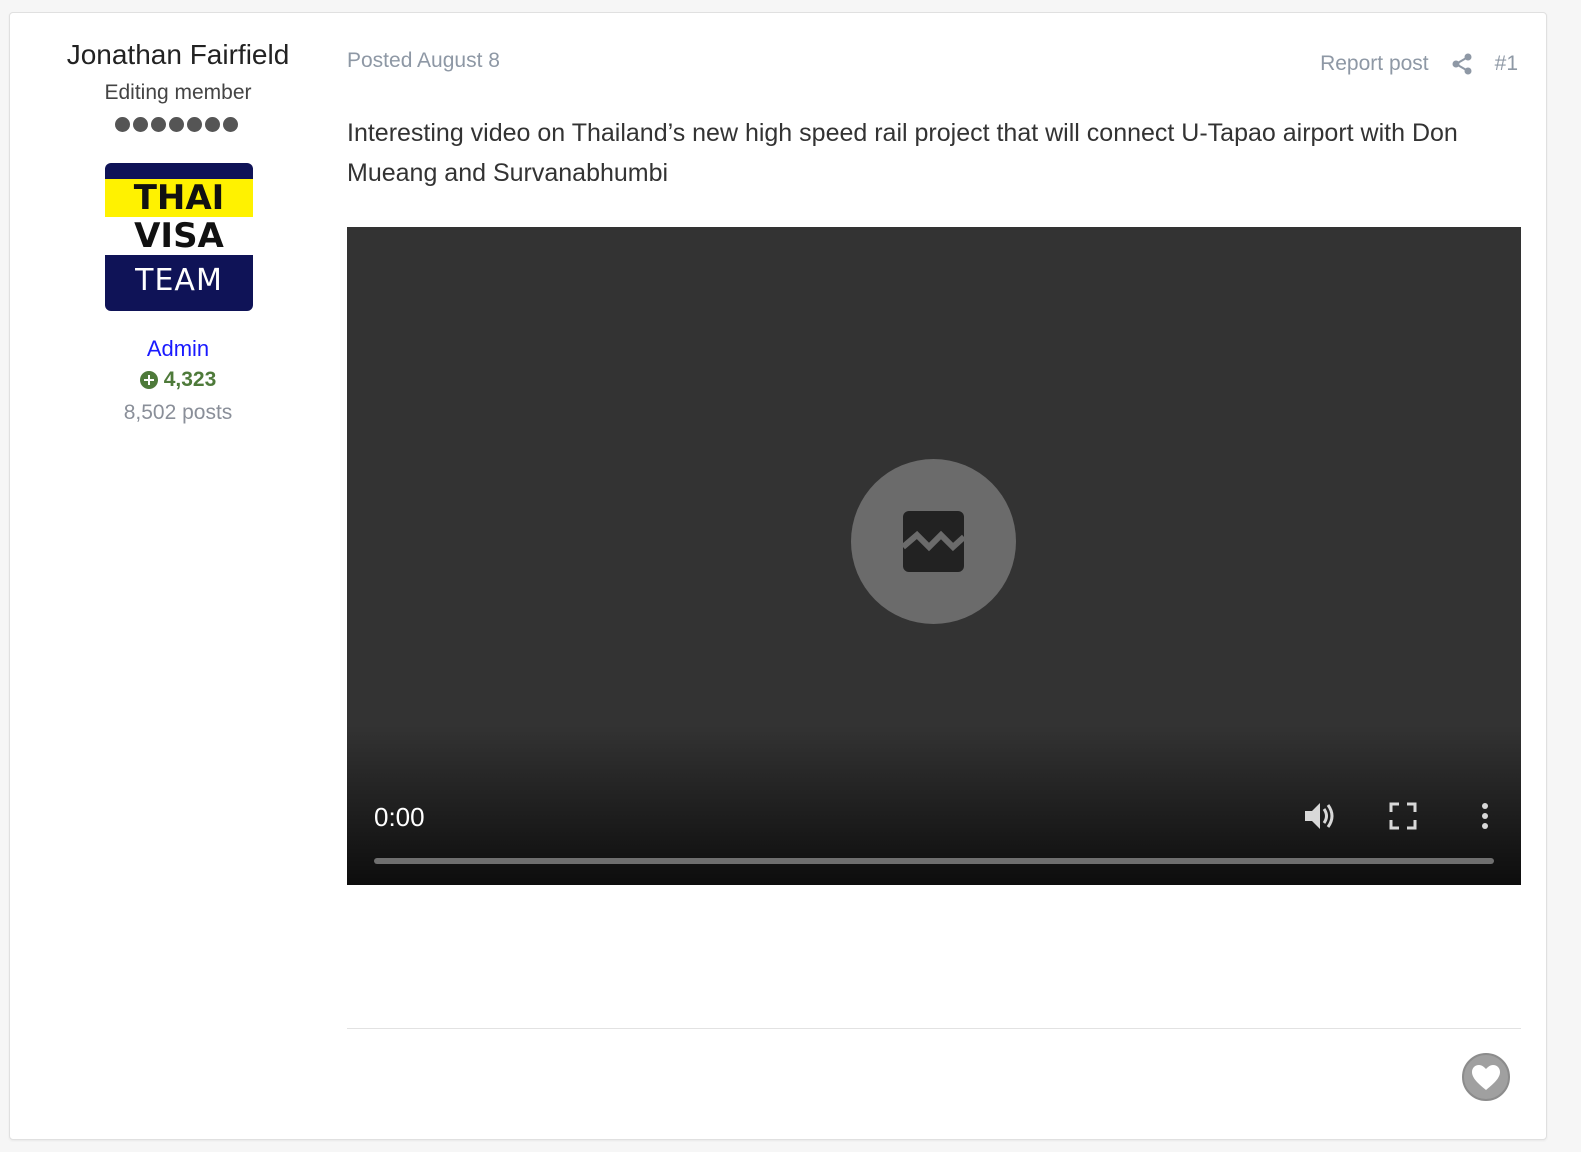 The height and width of the screenshot is (1152, 1581). What do you see at coordinates (179, 198) in the screenshot?
I see `avatar-text-thai: THAI` at bounding box center [179, 198].